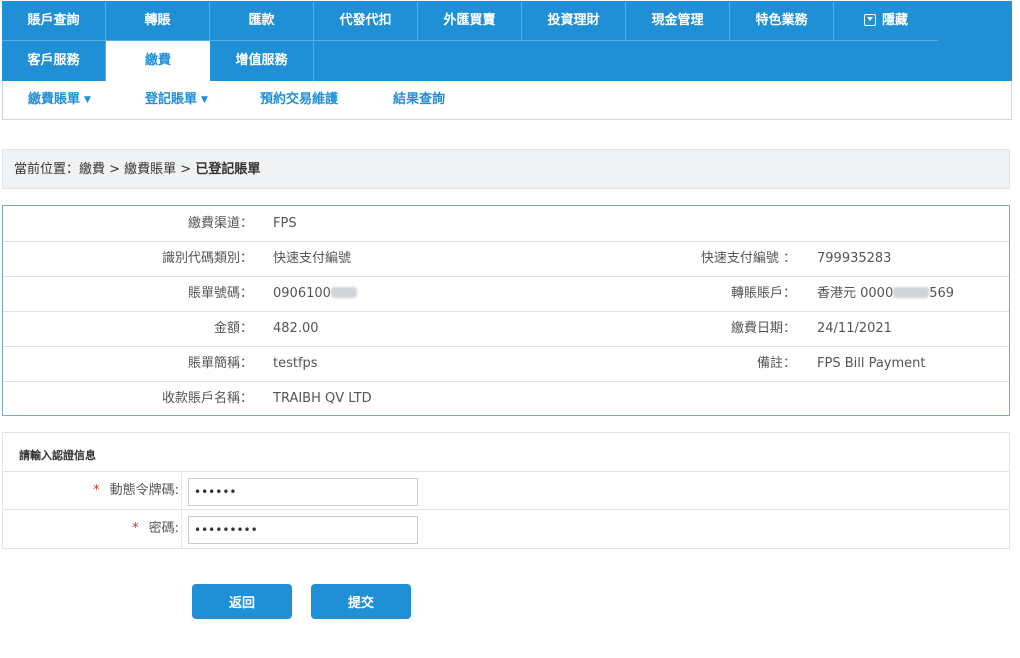 The image size is (1020, 658). I want to click on amount-value: 482.00, so click(296, 328).